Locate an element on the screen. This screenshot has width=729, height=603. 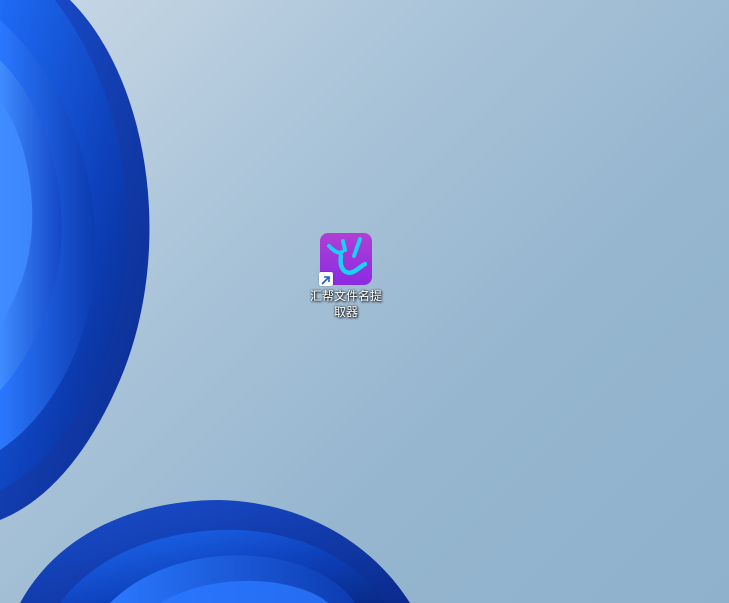
desktop-icon-label: 汇帮文件名提取器 is located at coordinates (346, 304).